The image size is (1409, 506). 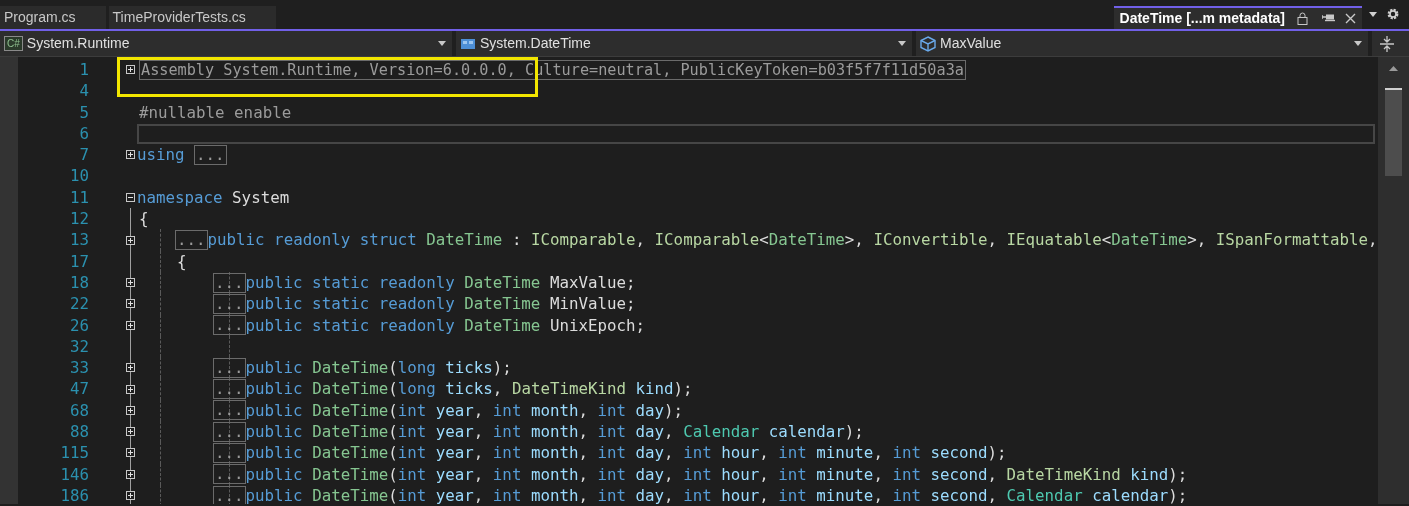 What do you see at coordinates (1237, 17) in the screenshot?
I see `tab: DateTime [...m metadata]` at bounding box center [1237, 17].